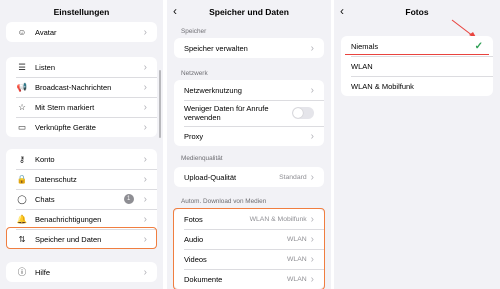 The width and height of the screenshot is (500, 289). Describe the element at coordinates (22, 218) in the screenshot. I see `bell-icon: 🔔` at that location.